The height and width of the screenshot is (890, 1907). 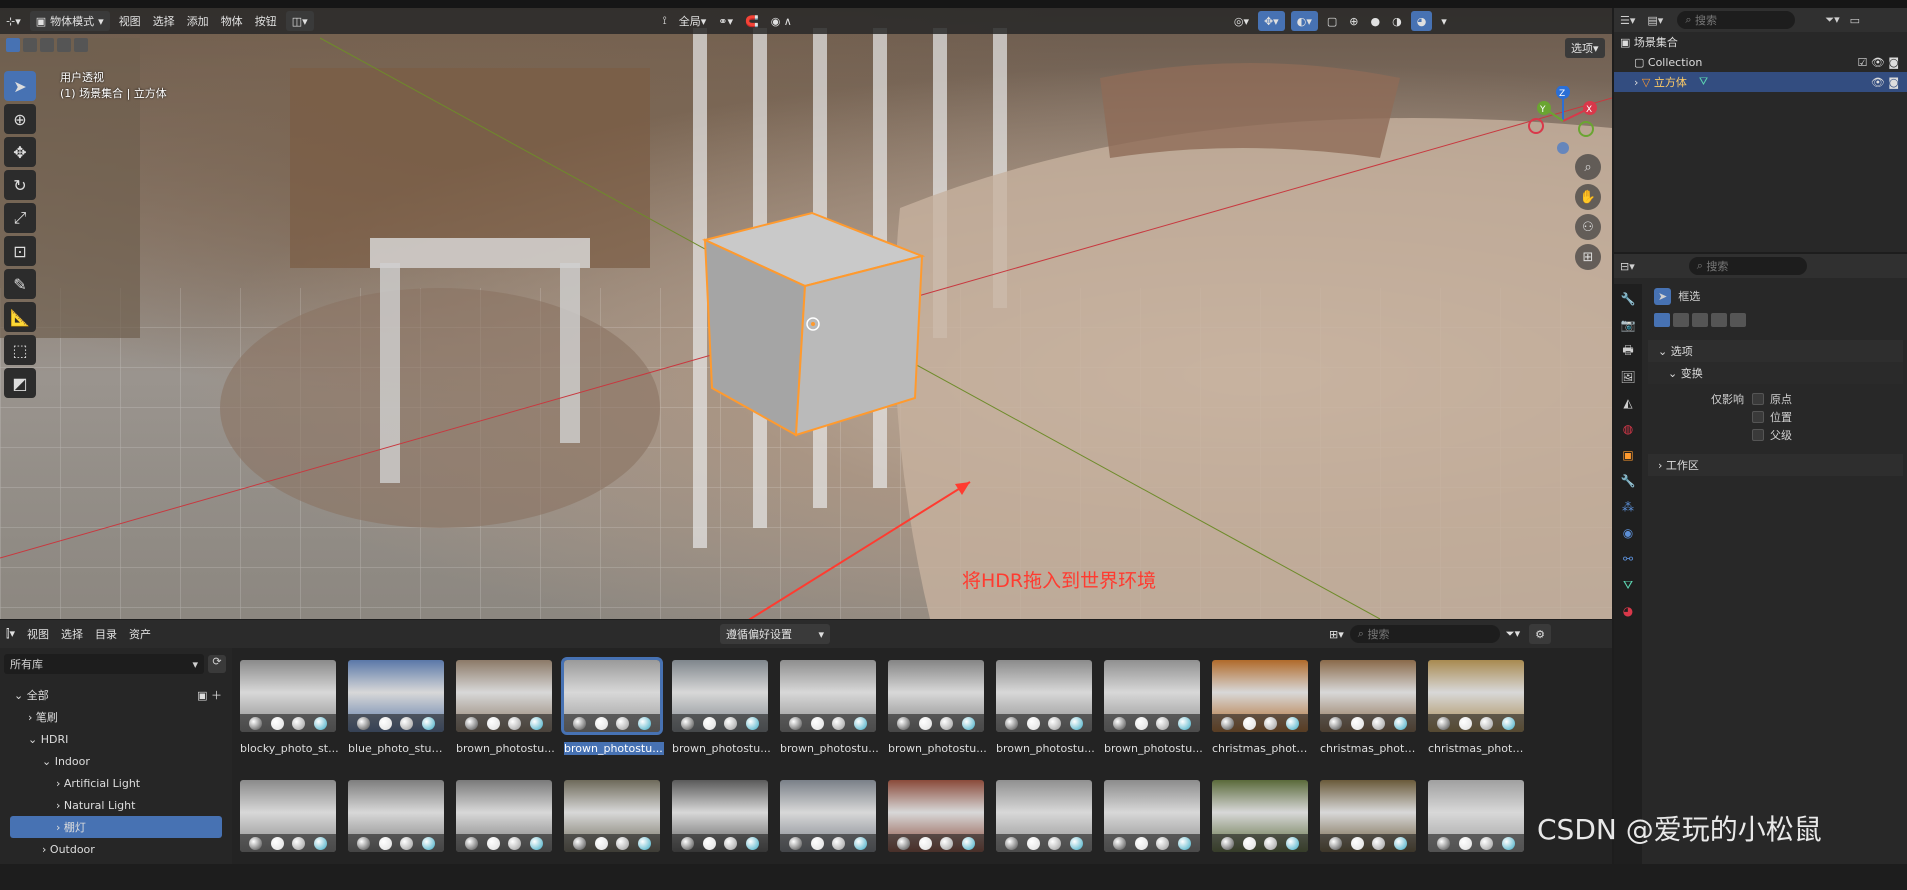 I want to click on transform-subpanel-header: ⌄ 变换, so click(x=1775, y=373).